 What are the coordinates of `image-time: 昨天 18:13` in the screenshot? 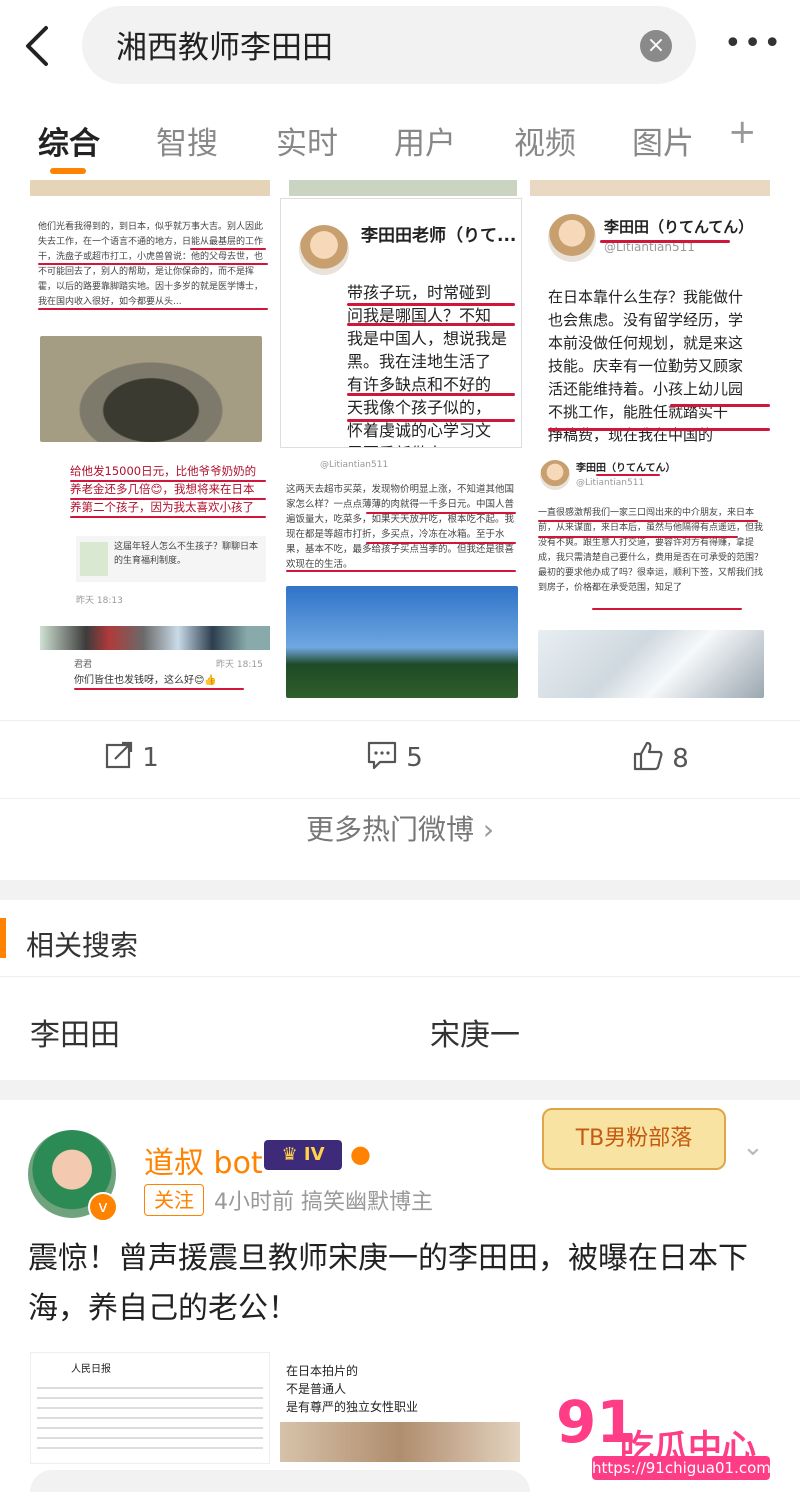 It's located at (99, 601).